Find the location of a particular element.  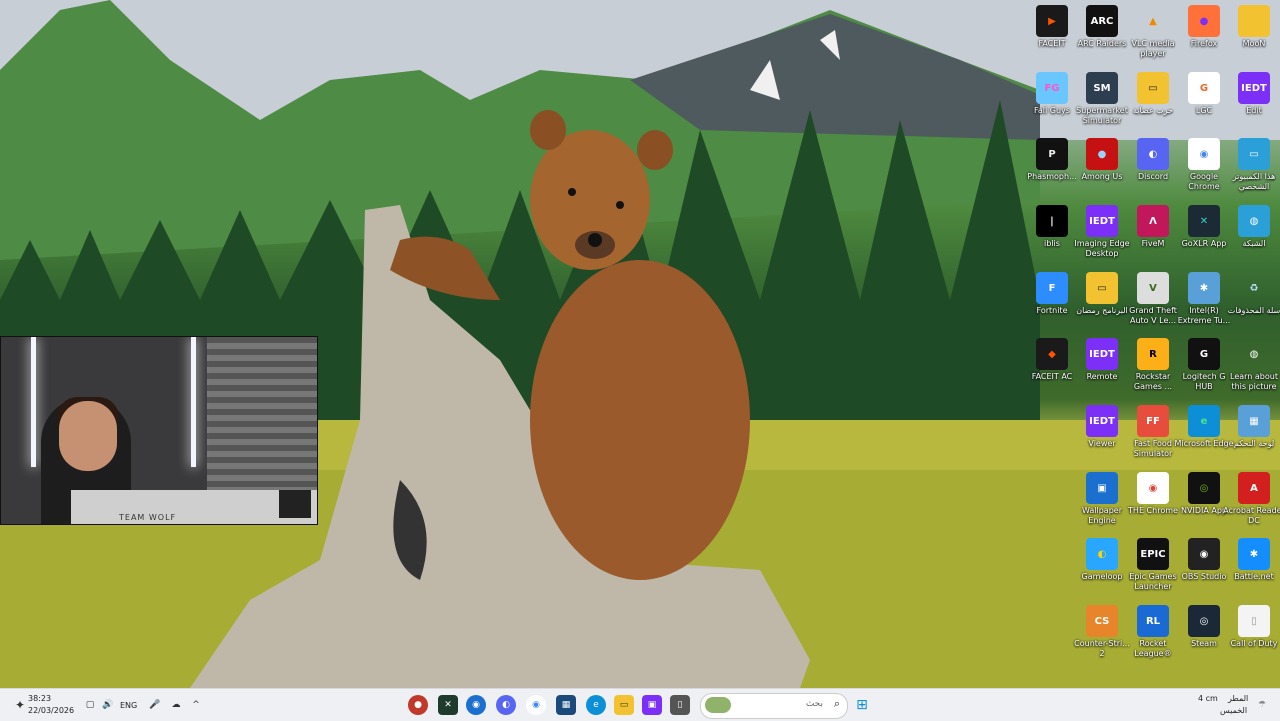

webcam-overlay: TEAM WOLF is located at coordinates (159, 430).